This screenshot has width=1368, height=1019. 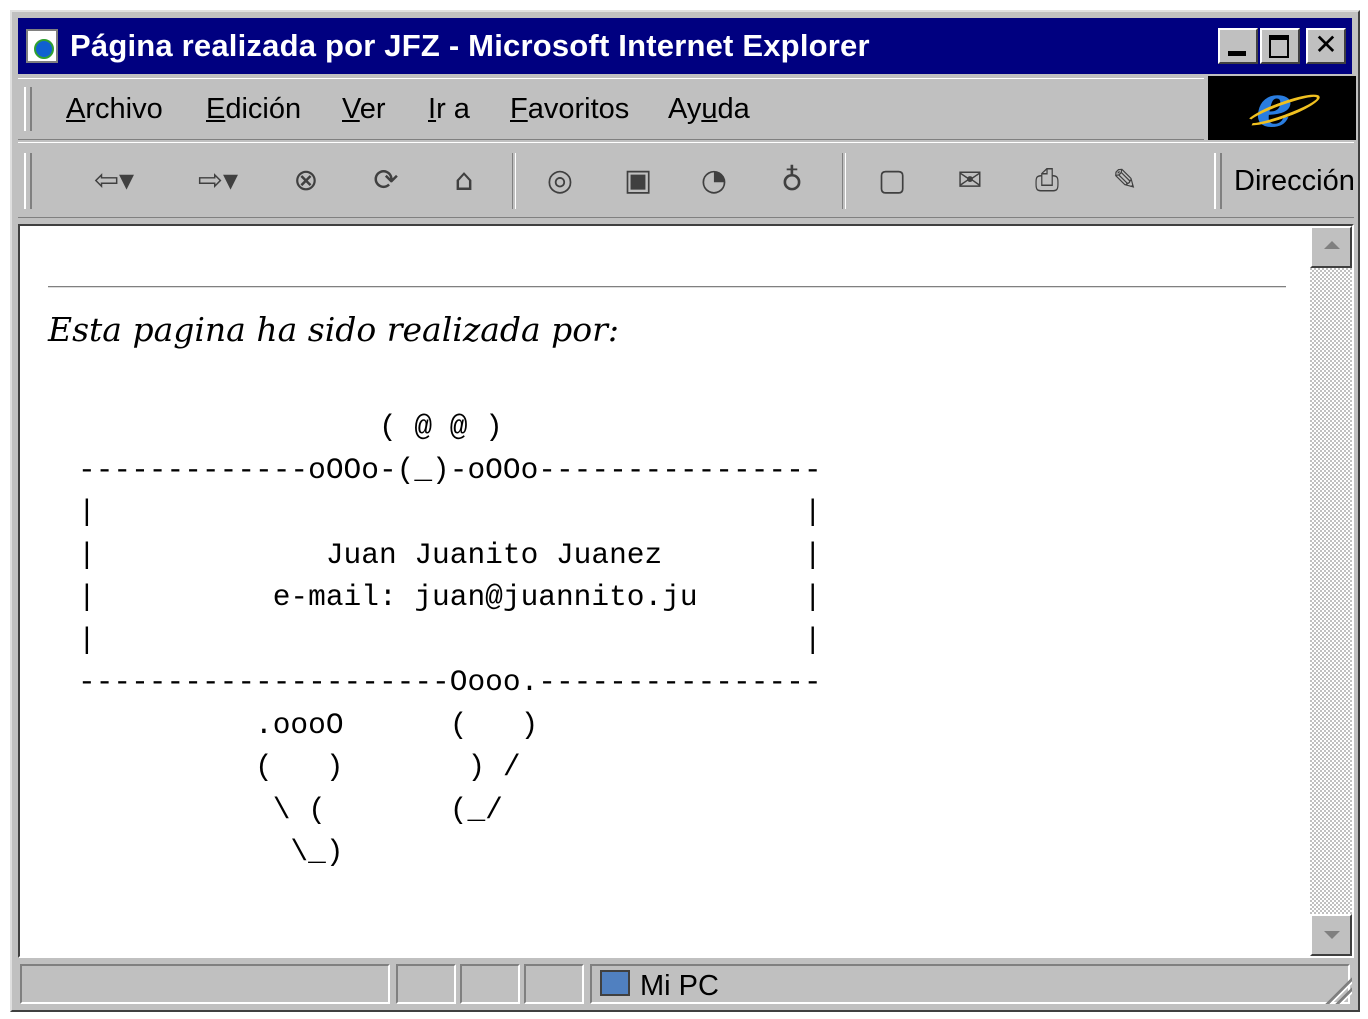 What do you see at coordinates (306, 181) in the screenshot?
I see `stop-icon: ⊗` at bounding box center [306, 181].